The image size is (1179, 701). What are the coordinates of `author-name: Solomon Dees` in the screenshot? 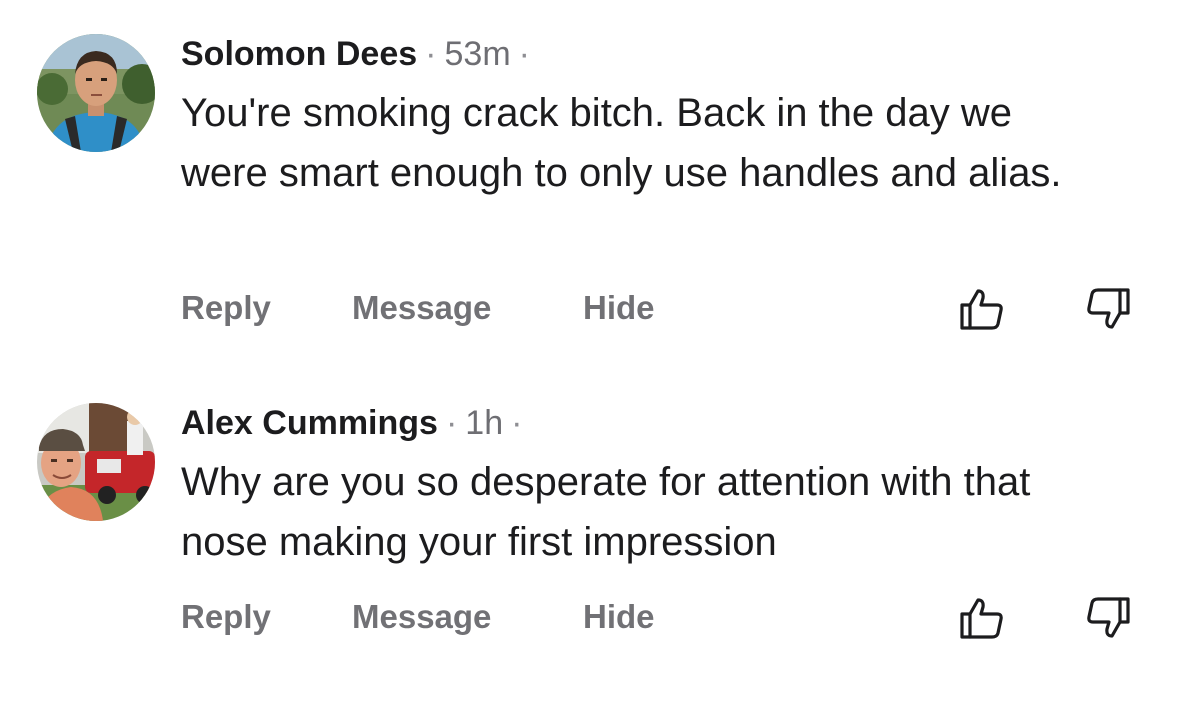 It's located at (299, 54).